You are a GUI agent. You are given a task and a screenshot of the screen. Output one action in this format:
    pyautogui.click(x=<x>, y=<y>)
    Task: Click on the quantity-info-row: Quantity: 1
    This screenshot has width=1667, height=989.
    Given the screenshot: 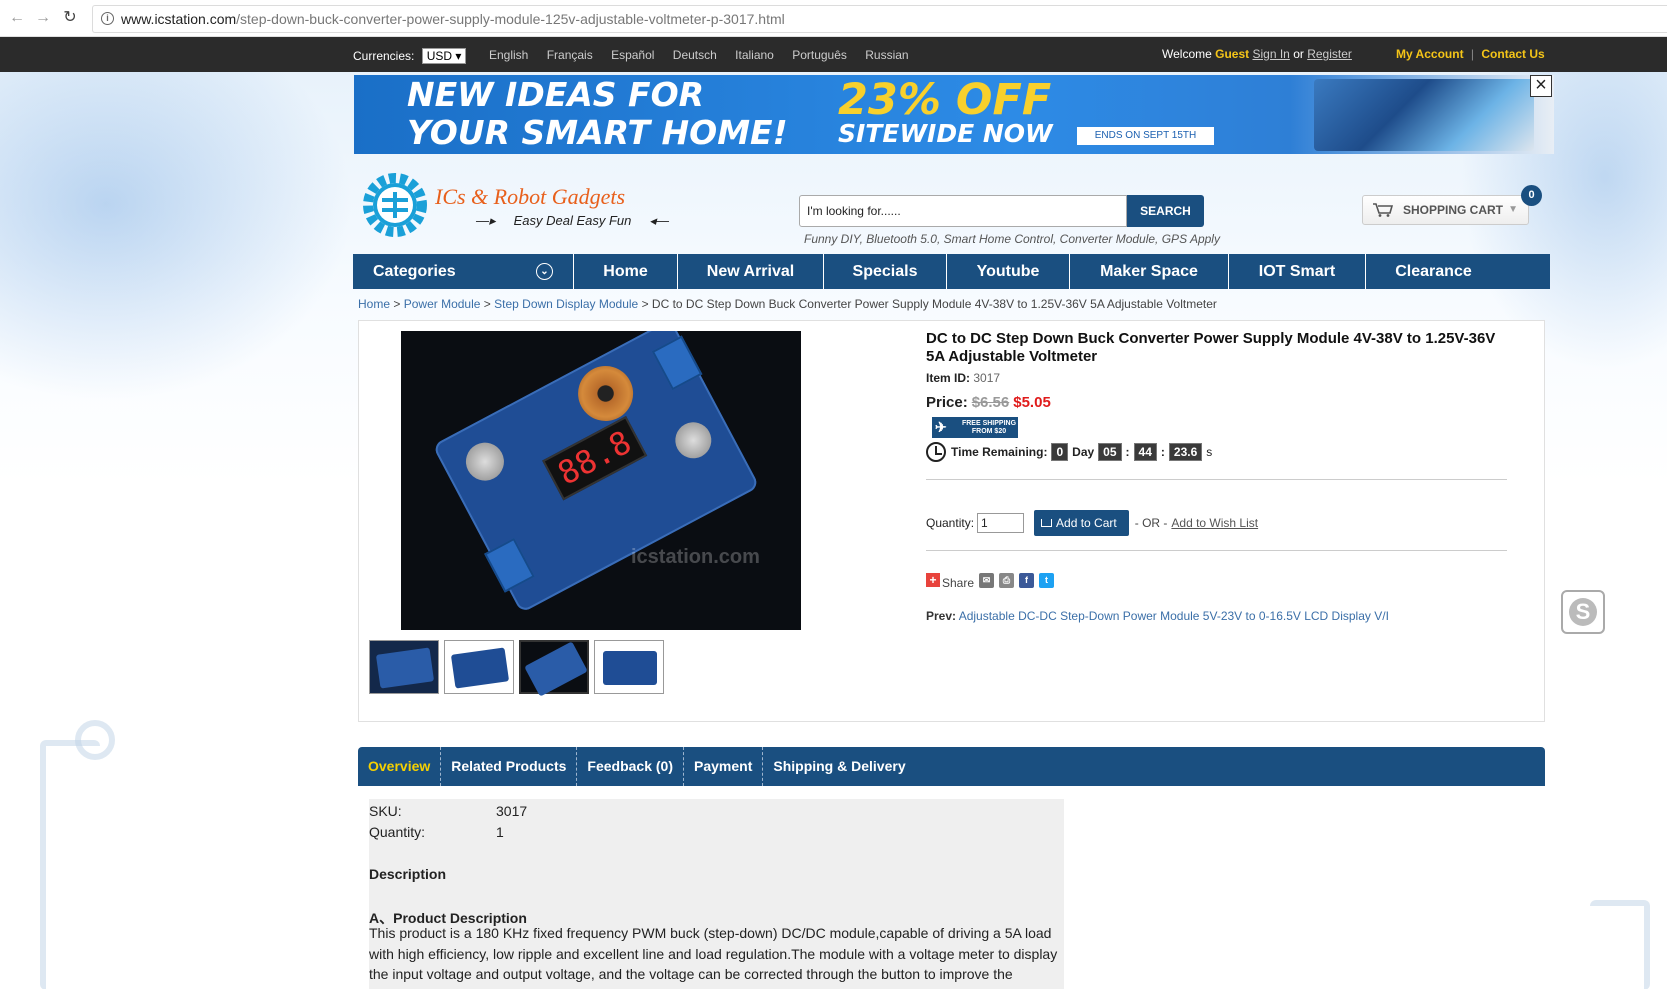 What is the action you would take?
    pyautogui.click(x=436, y=832)
    